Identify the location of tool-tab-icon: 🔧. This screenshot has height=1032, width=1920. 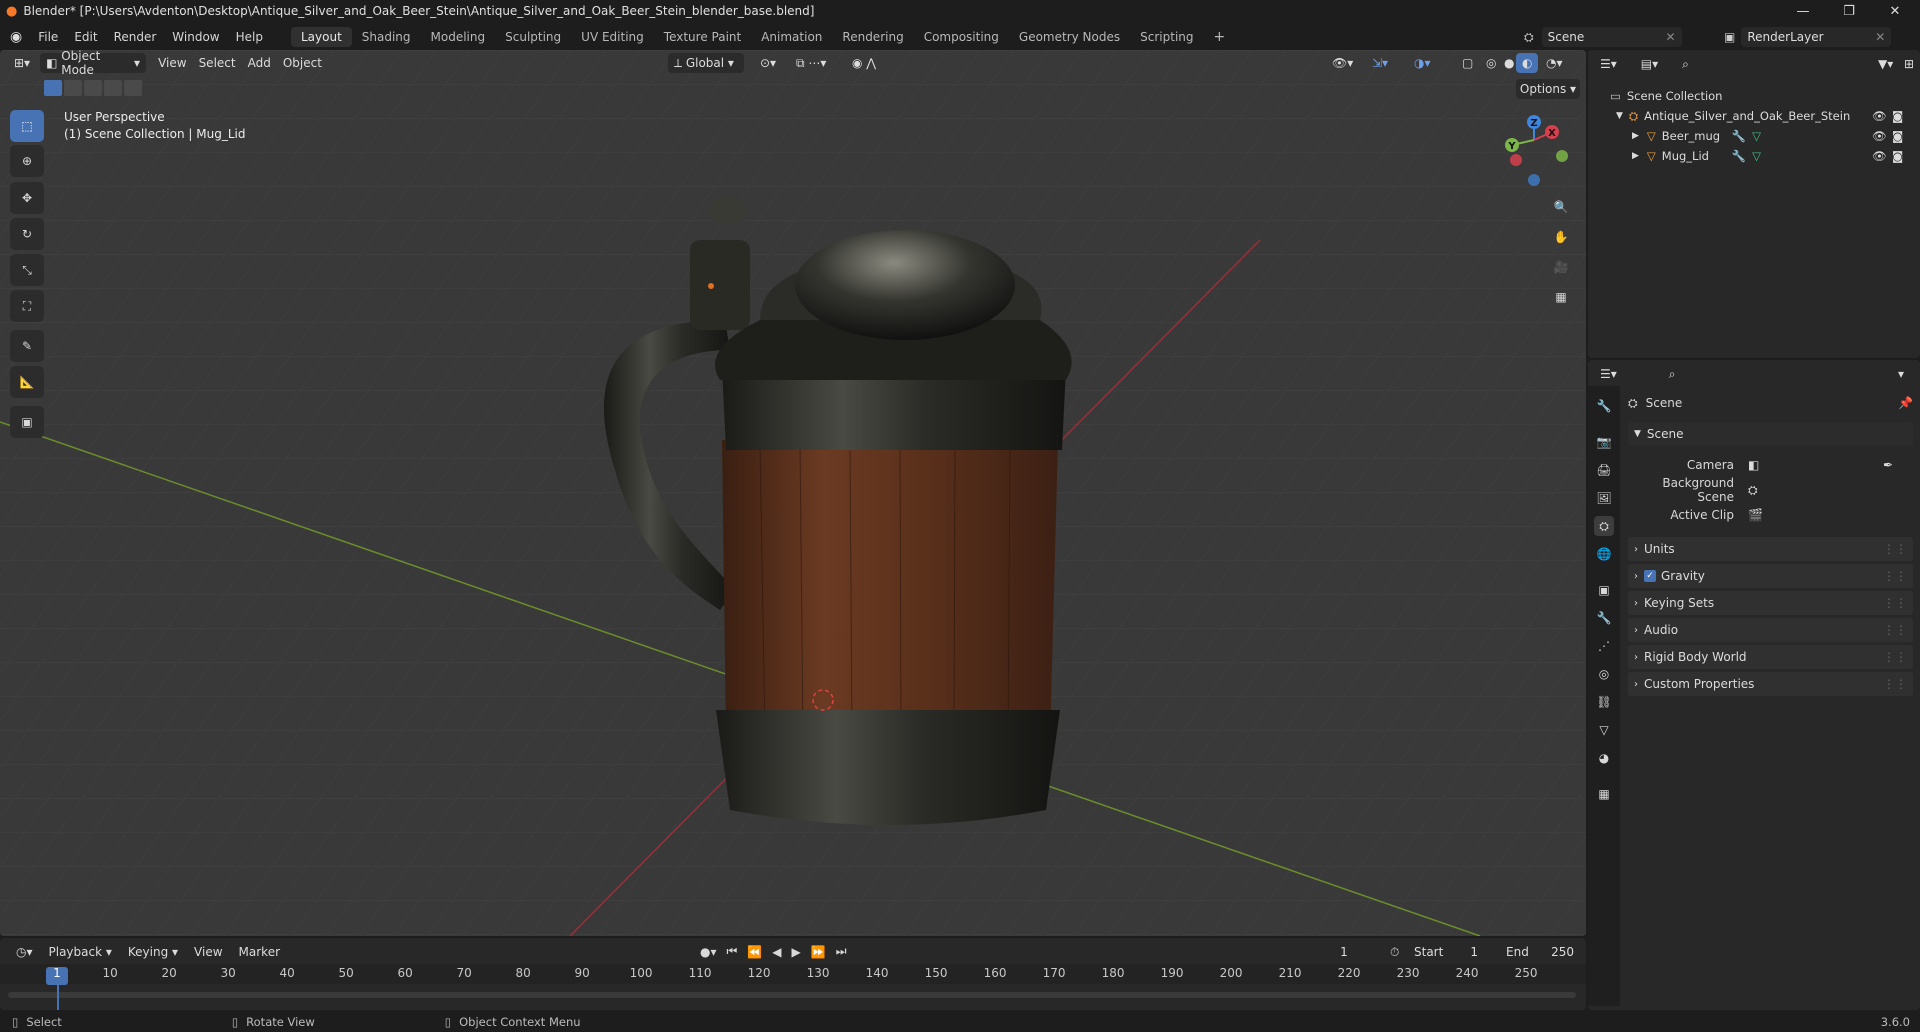
(1604, 406).